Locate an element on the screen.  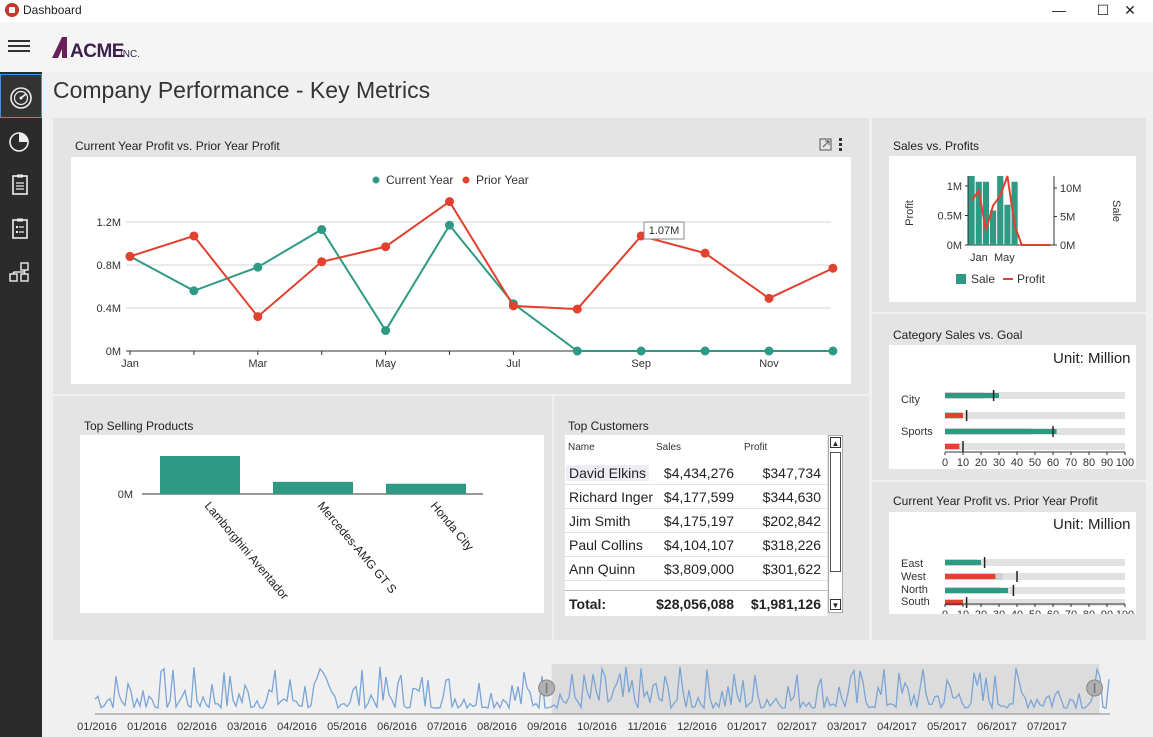
range-tick-label: 05/2017 is located at coordinates (947, 727).